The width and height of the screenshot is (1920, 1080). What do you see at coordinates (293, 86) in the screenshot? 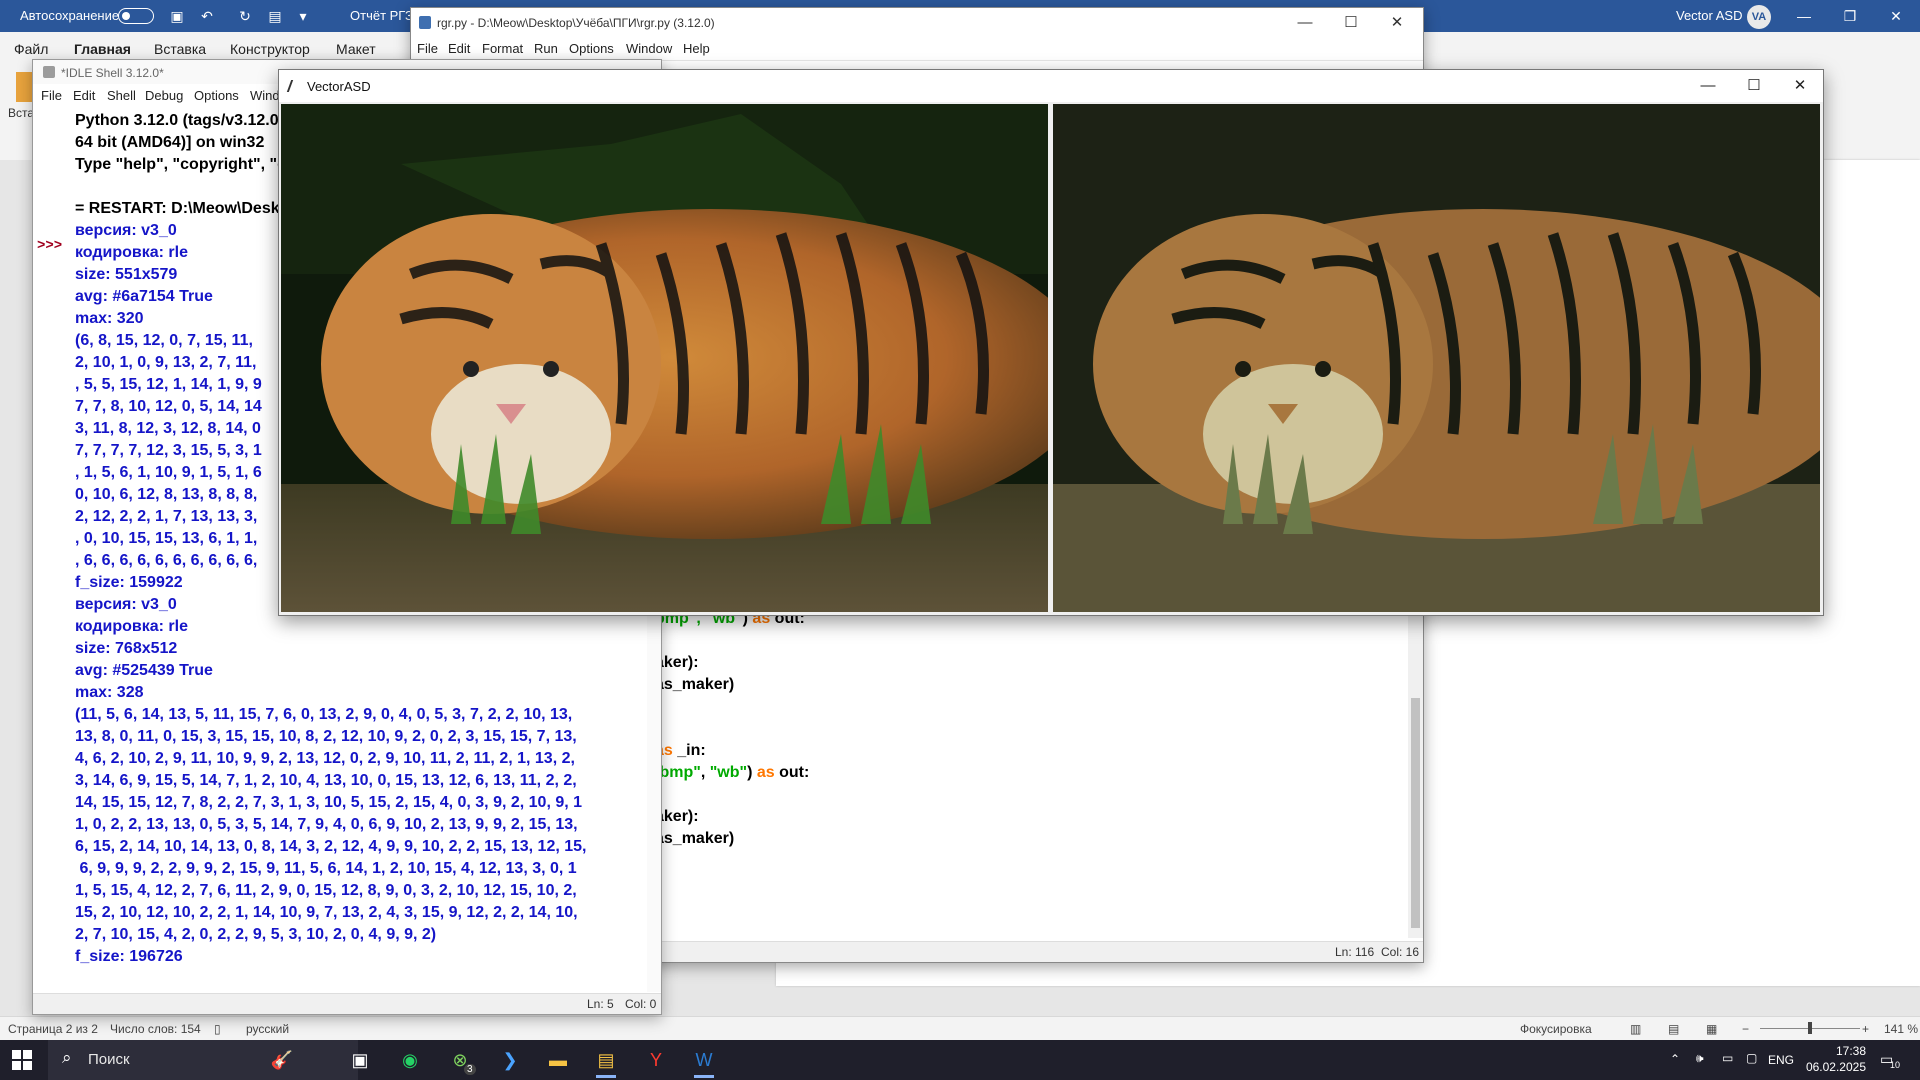
I see `feather-icon` at bounding box center [293, 86].